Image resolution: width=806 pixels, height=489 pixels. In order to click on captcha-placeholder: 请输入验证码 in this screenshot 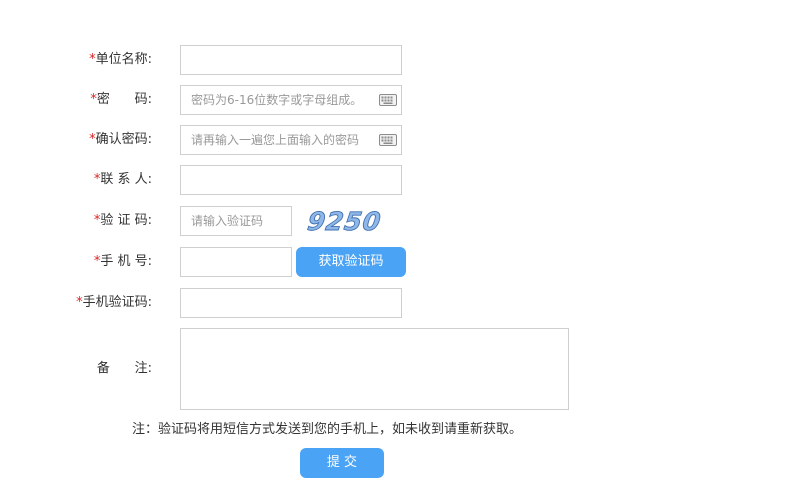, I will do `click(227, 221)`.